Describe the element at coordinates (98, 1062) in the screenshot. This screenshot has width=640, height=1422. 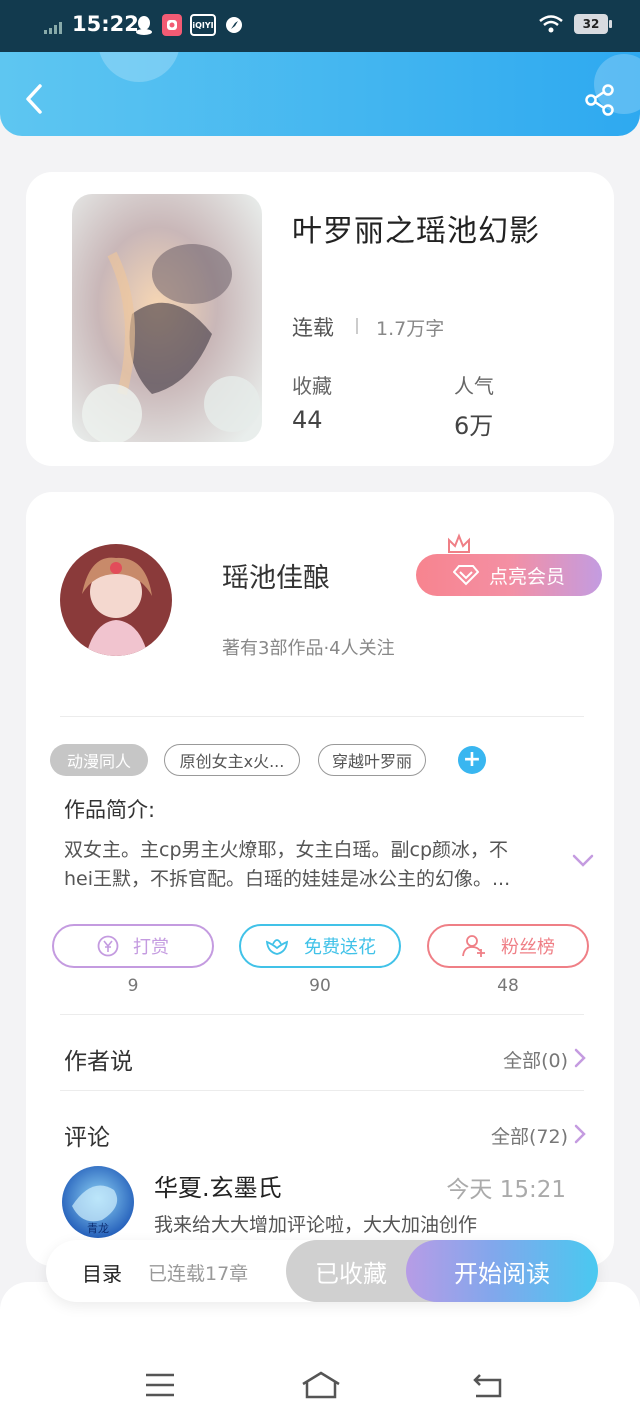
I see `author-says-title: 作者说` at that location.